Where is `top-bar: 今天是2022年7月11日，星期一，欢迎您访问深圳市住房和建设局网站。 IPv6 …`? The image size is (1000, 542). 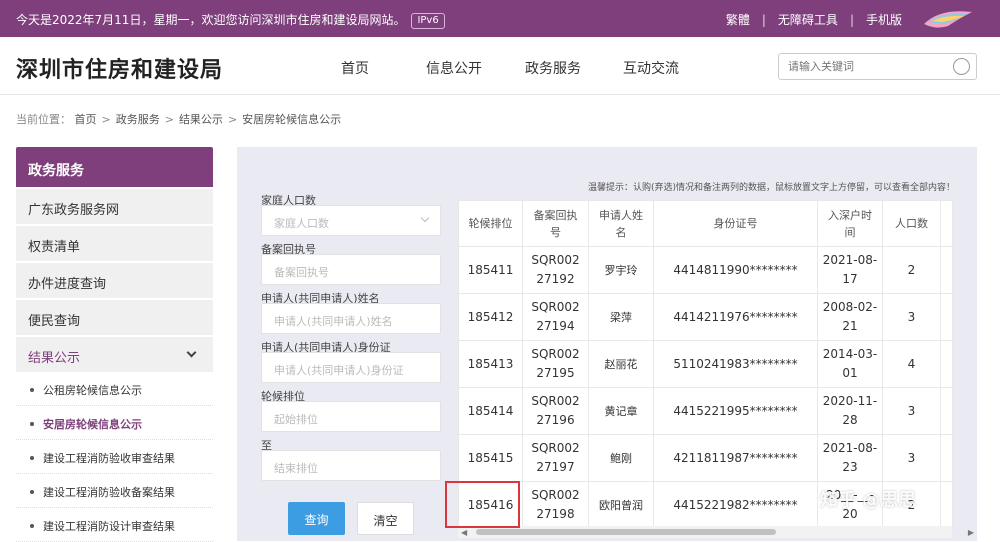
top-bar: 今天是2022年7月11日，星期一，欢迎您访问深圳市住房和建设局网站。 IPv6 … is located at coordinates (500, 18).